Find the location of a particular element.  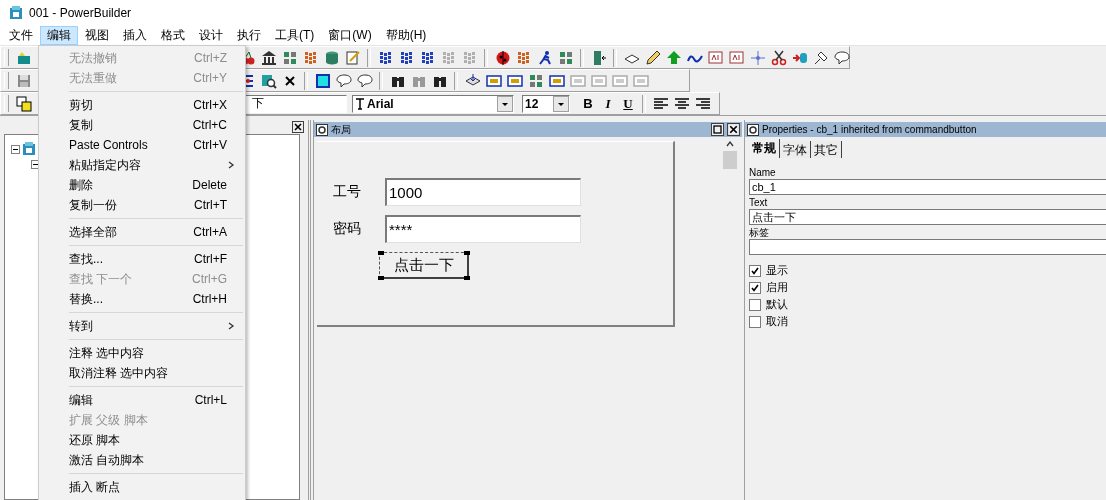

shortcut-text: Ctrl+Z is located at coordinates (210, 58).